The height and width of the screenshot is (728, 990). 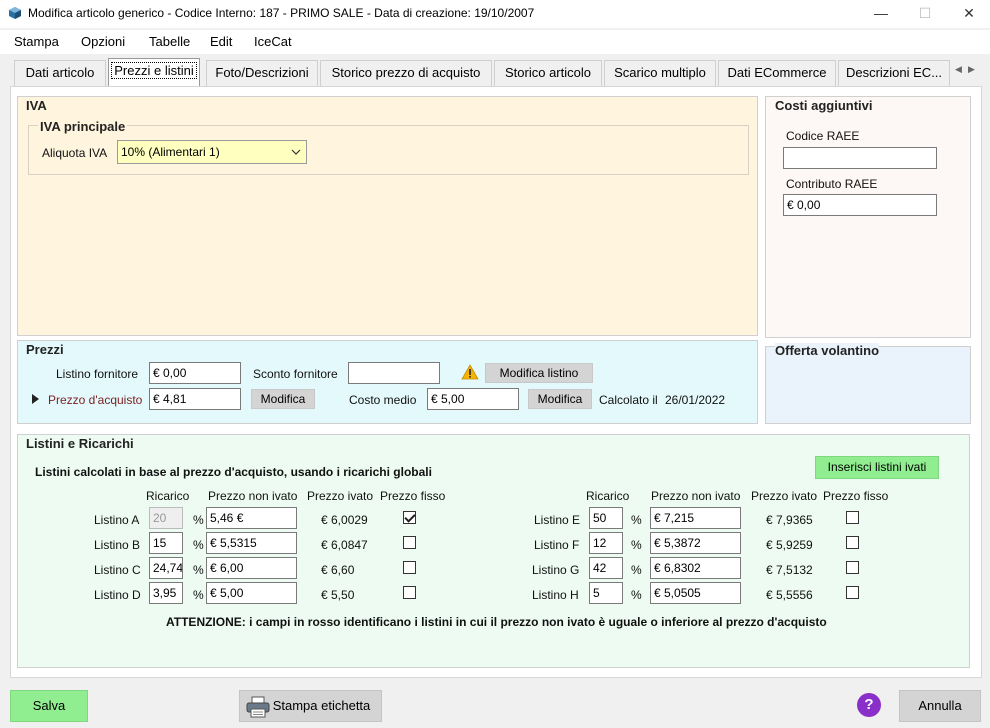 I want to click on aliquota-iva-value: 10% (Alimentari 1), so click(x=170, y=152).